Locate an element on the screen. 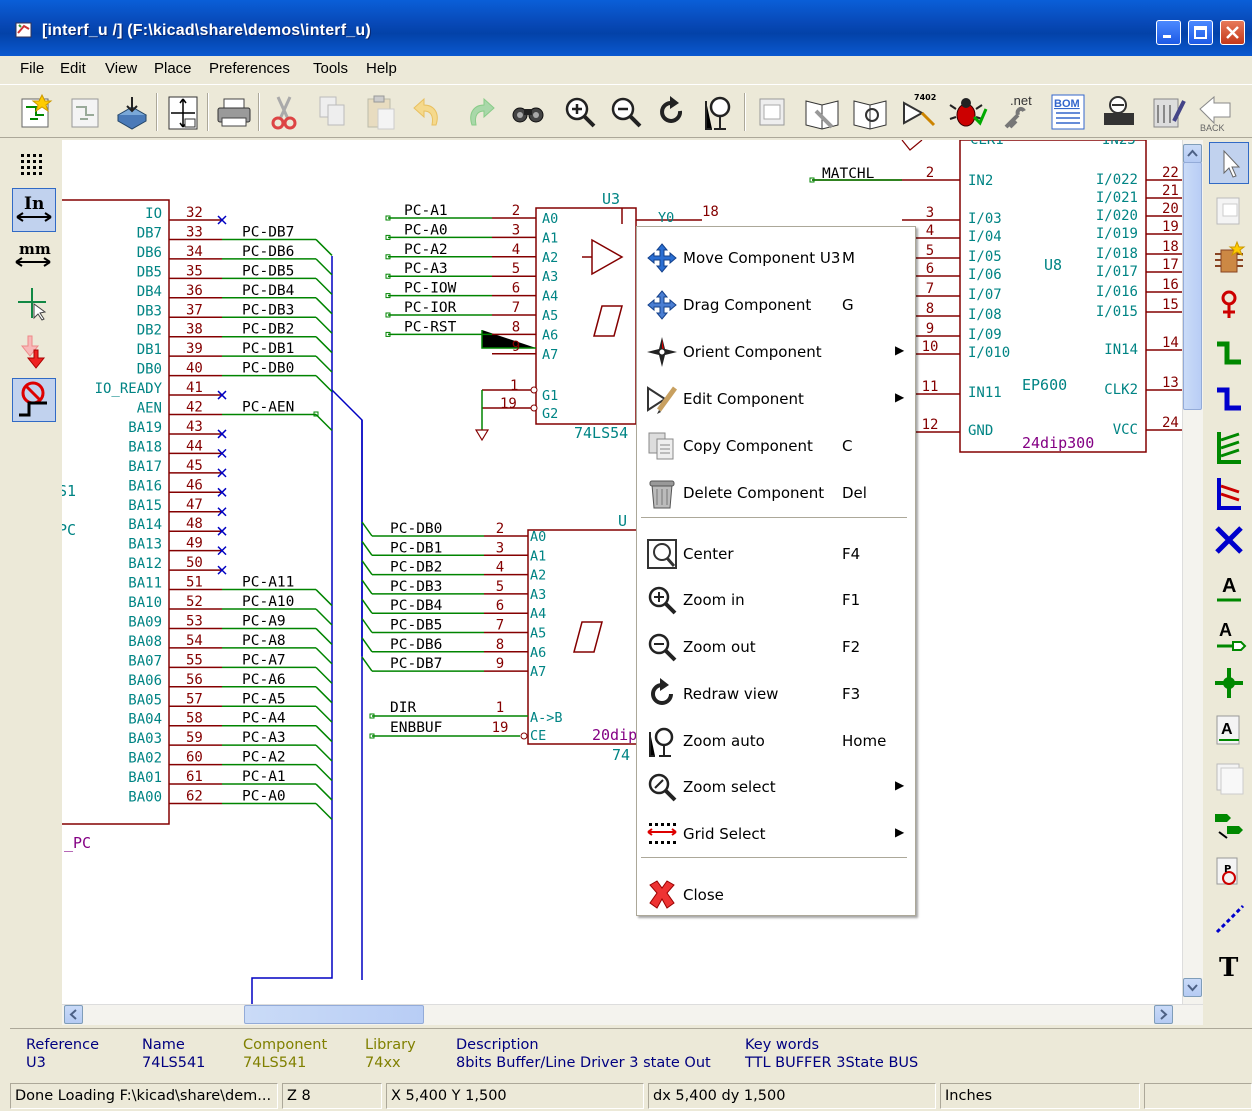 Image resolution: width=1252 pixels, height=1111 pixels. u-lower-pin-name: A3 is located at coordinates (538, 595).